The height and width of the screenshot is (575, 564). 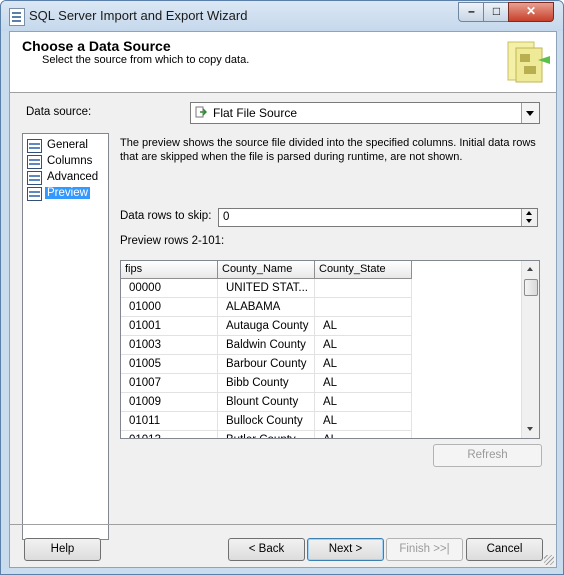 What do you see at coordinates (145, 402) in the screenshot?
I see `cell-text: 01009` at bounding box center [145, 402].